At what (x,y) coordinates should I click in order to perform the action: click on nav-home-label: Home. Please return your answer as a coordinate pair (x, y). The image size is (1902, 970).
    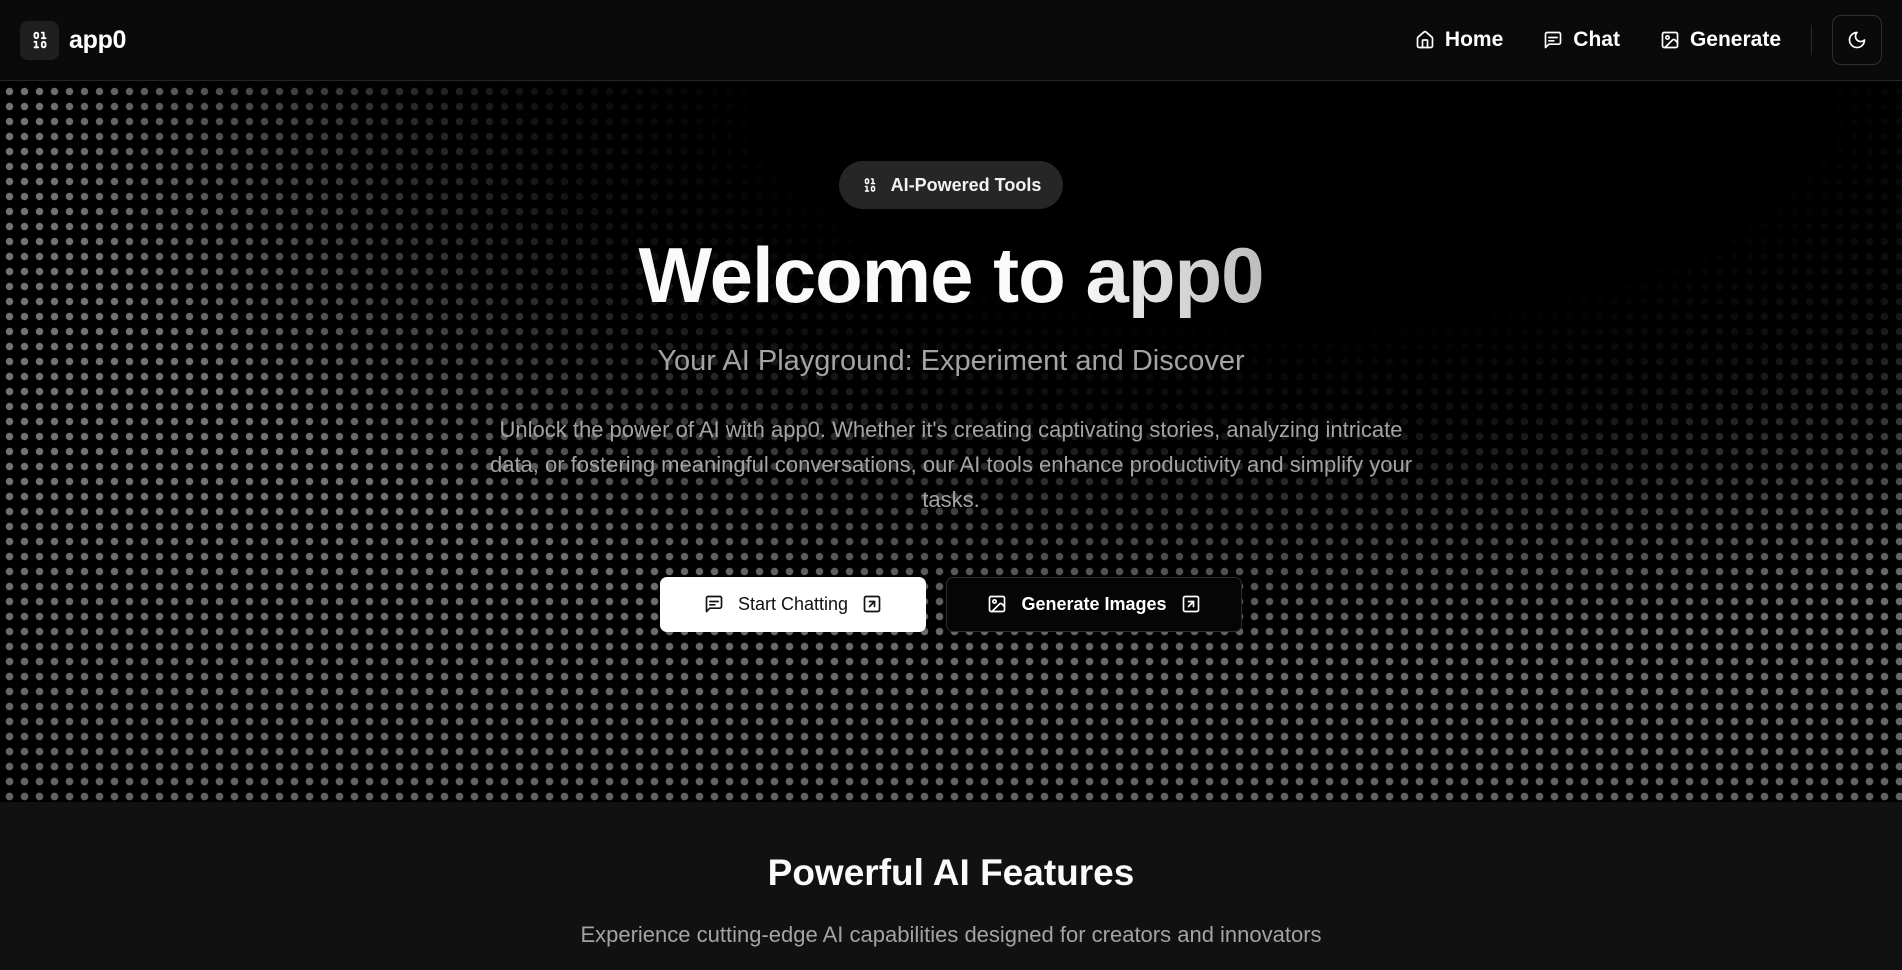
    Looking at the image, I should click on (1474, 39).